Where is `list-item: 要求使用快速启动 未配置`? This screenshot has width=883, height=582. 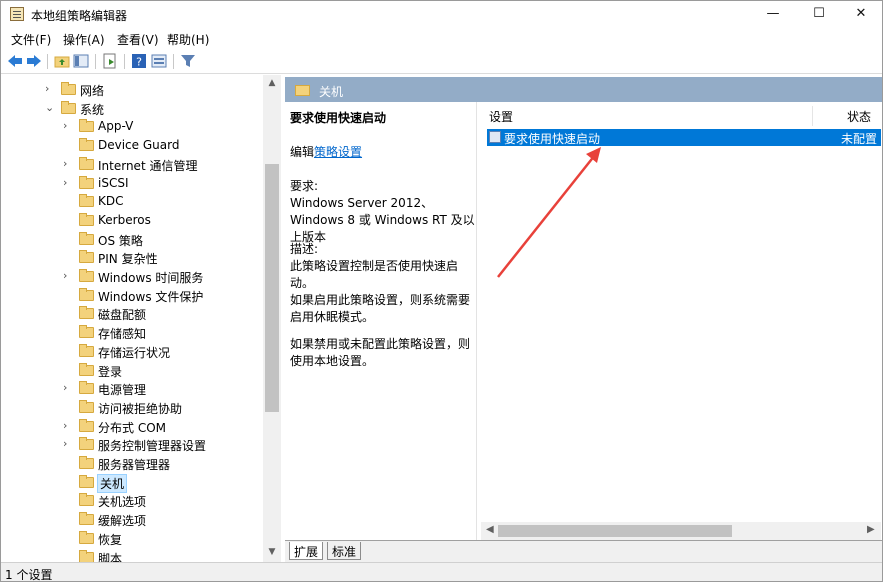 list-item: 要求使用快速启动 未配置 is located at coordinates (684, 137).